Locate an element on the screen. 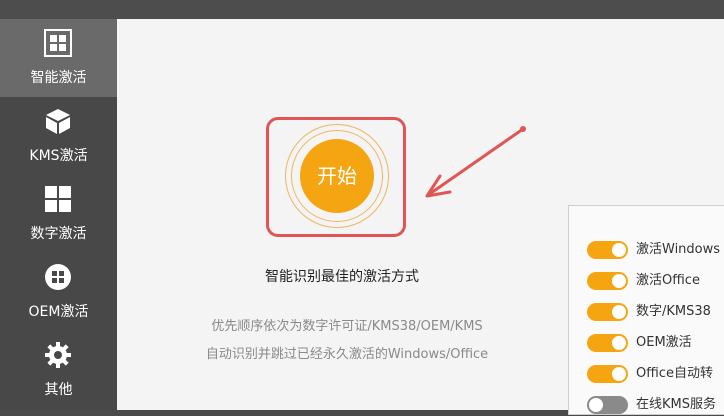  sidebar-item-digital-activate: 数字激活 is located at coordinates (58, 214).